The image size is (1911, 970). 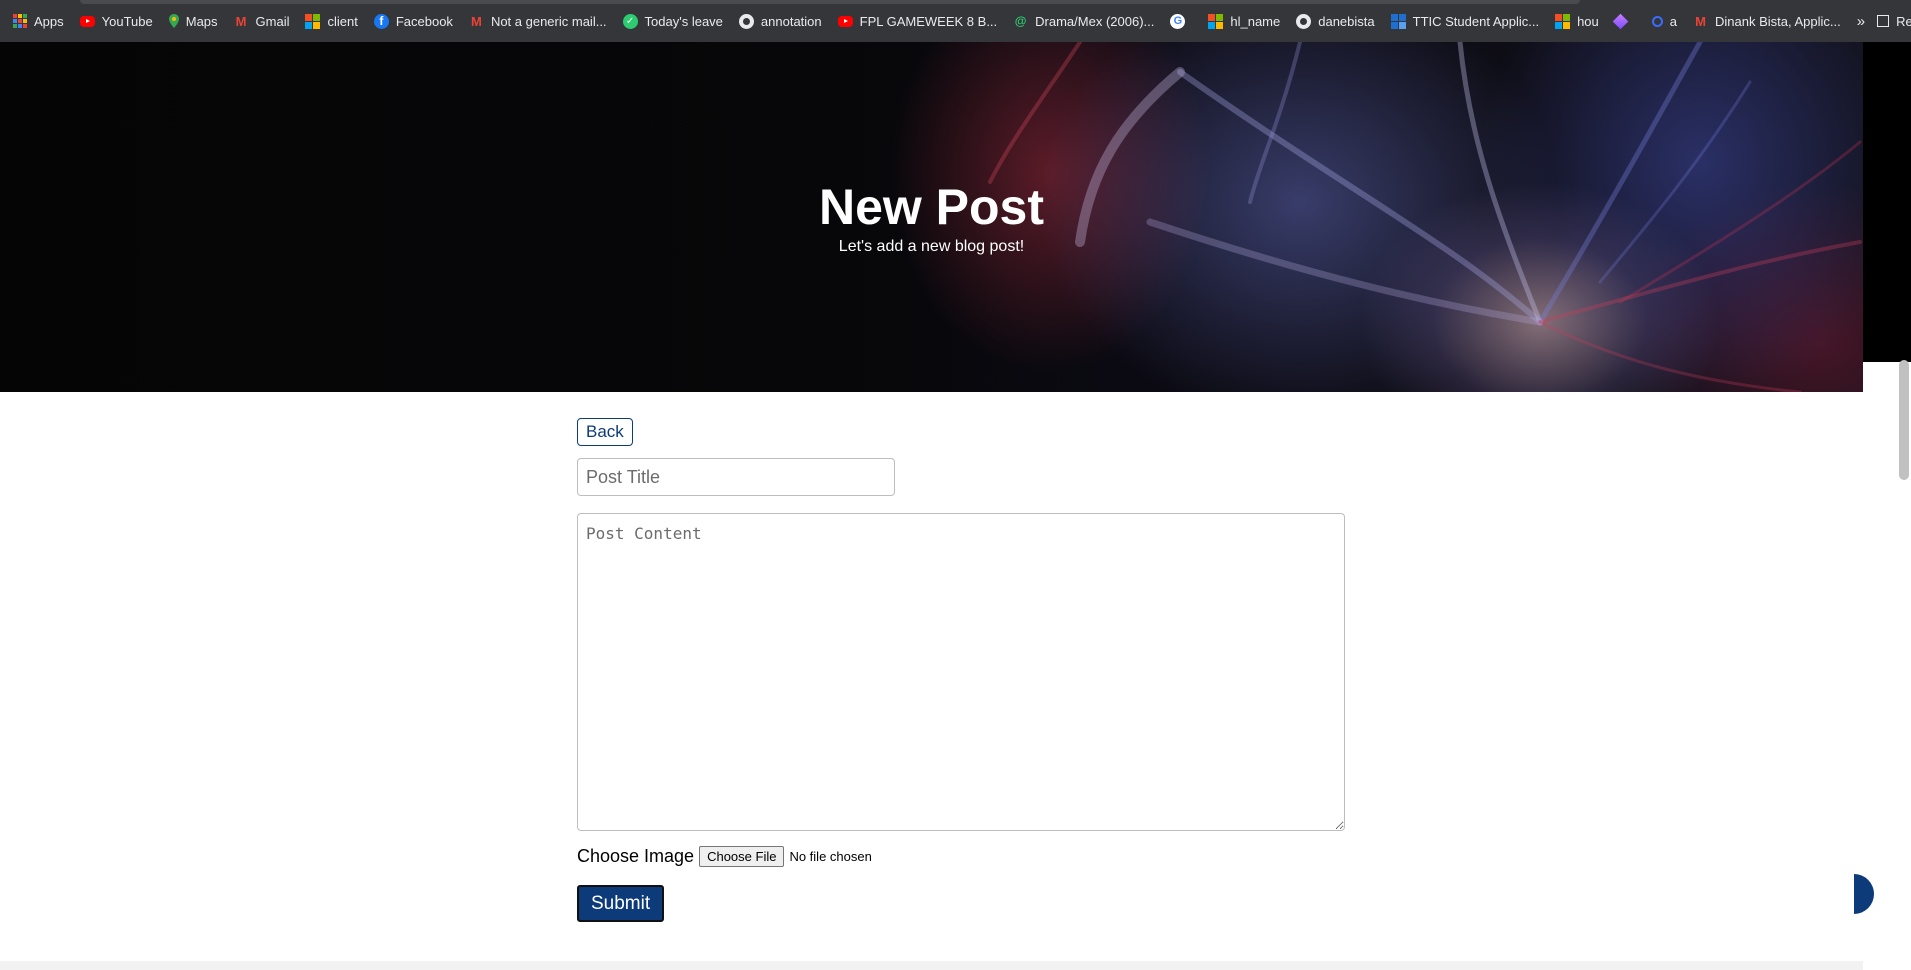 What do you see at coordinates (636, 856) in the screenshot?
I see `choose-image-label: Choose Image` at bounding box center [636, 856].